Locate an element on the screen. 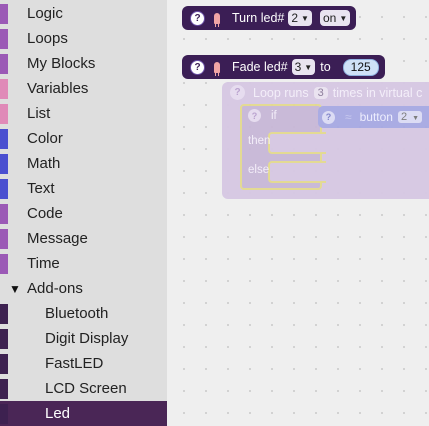 Image resolution: width=429 pixels, height=426 pixels. brightness-value-field: 125 is located at coordinates (360, 67).